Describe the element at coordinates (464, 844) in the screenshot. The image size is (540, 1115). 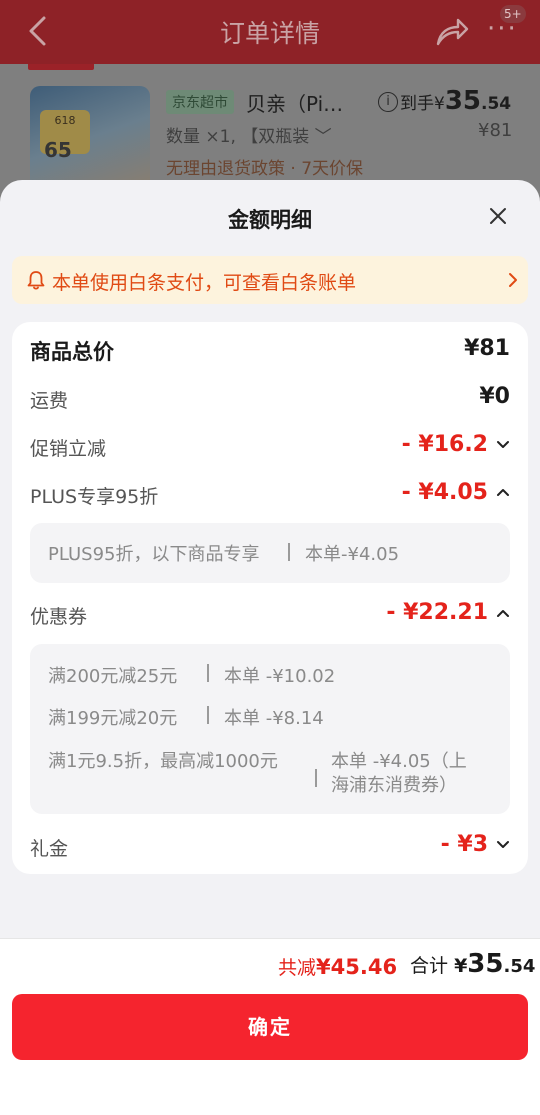
I see `gift-value: - ¥3` at that location.